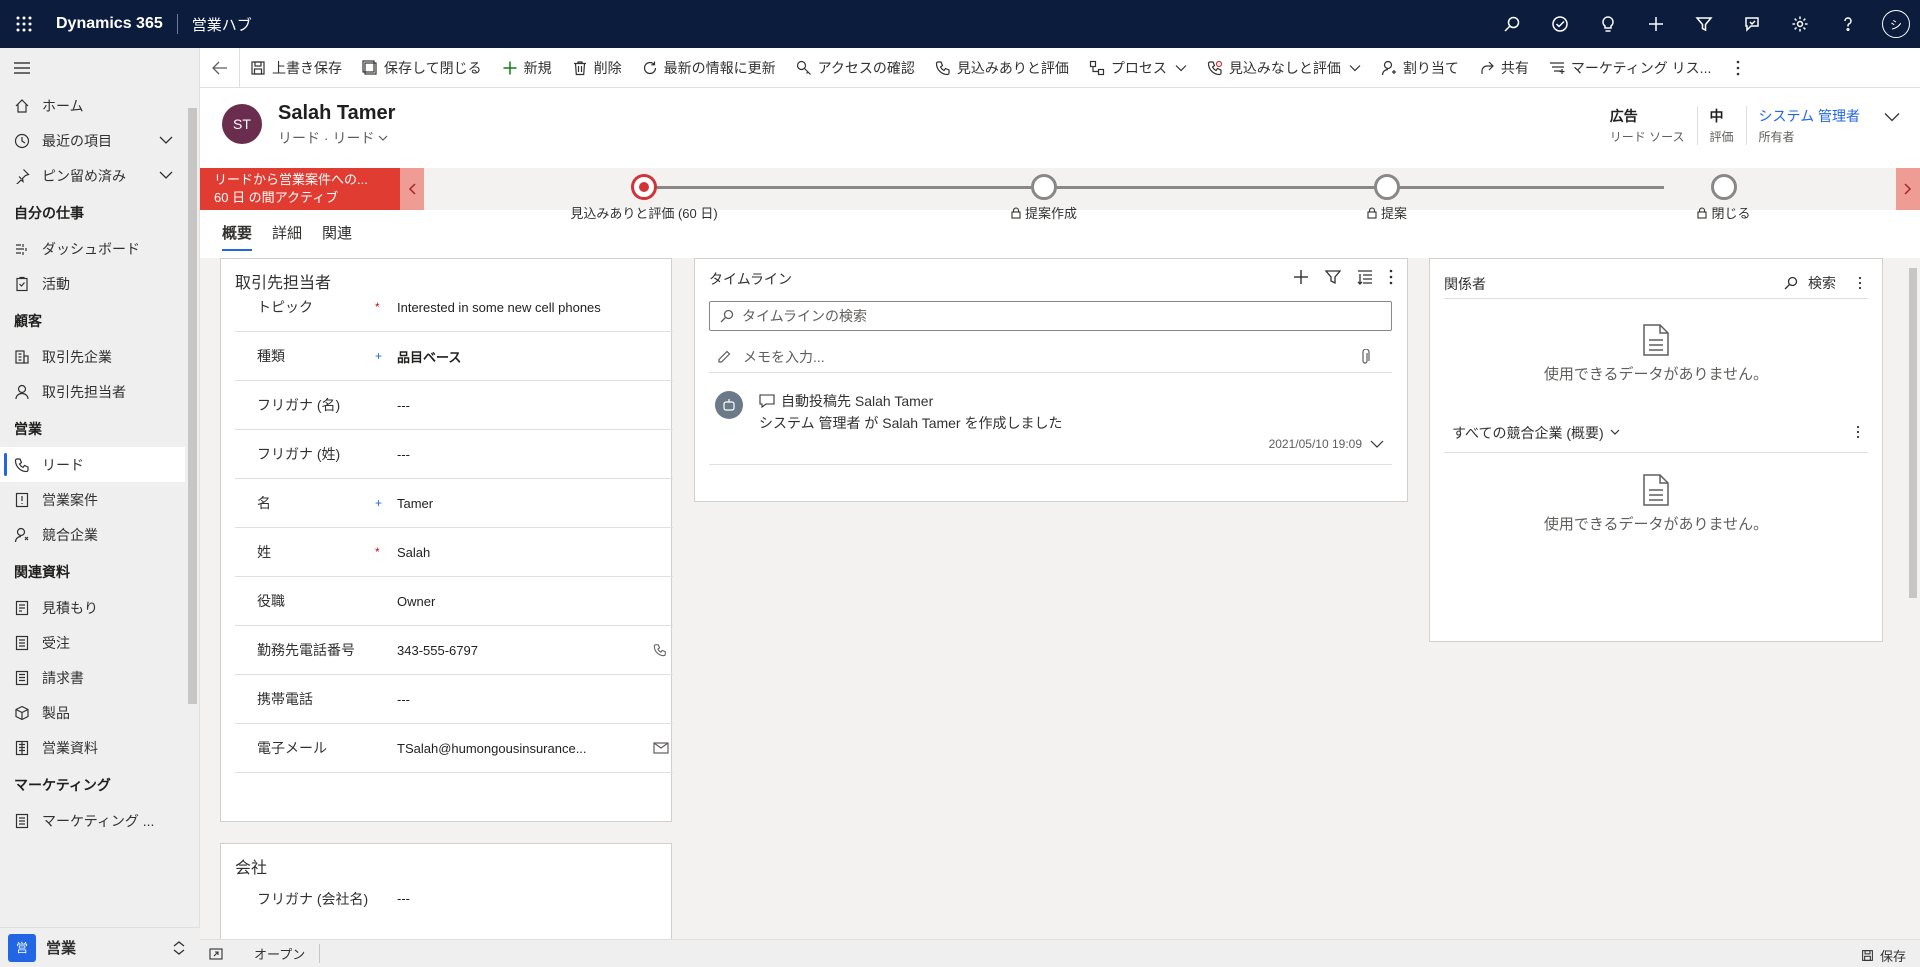 The image size is (1920, 967). Describe the element at coordinates (337, 236) in the screenshot. I see `tab-related: 関連` at that location.